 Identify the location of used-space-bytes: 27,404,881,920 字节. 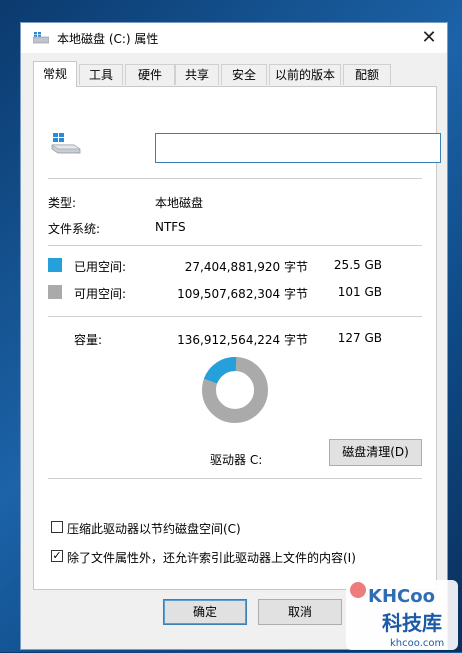
(246, 267).